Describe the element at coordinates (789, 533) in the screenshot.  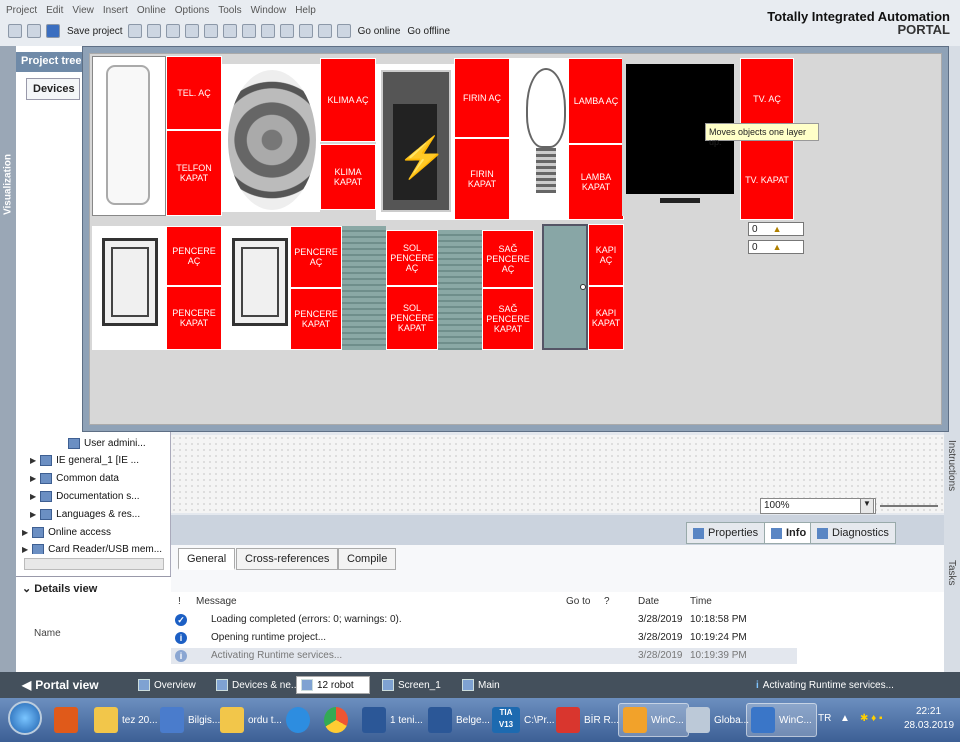
I see `info-tab: Info` at that location.